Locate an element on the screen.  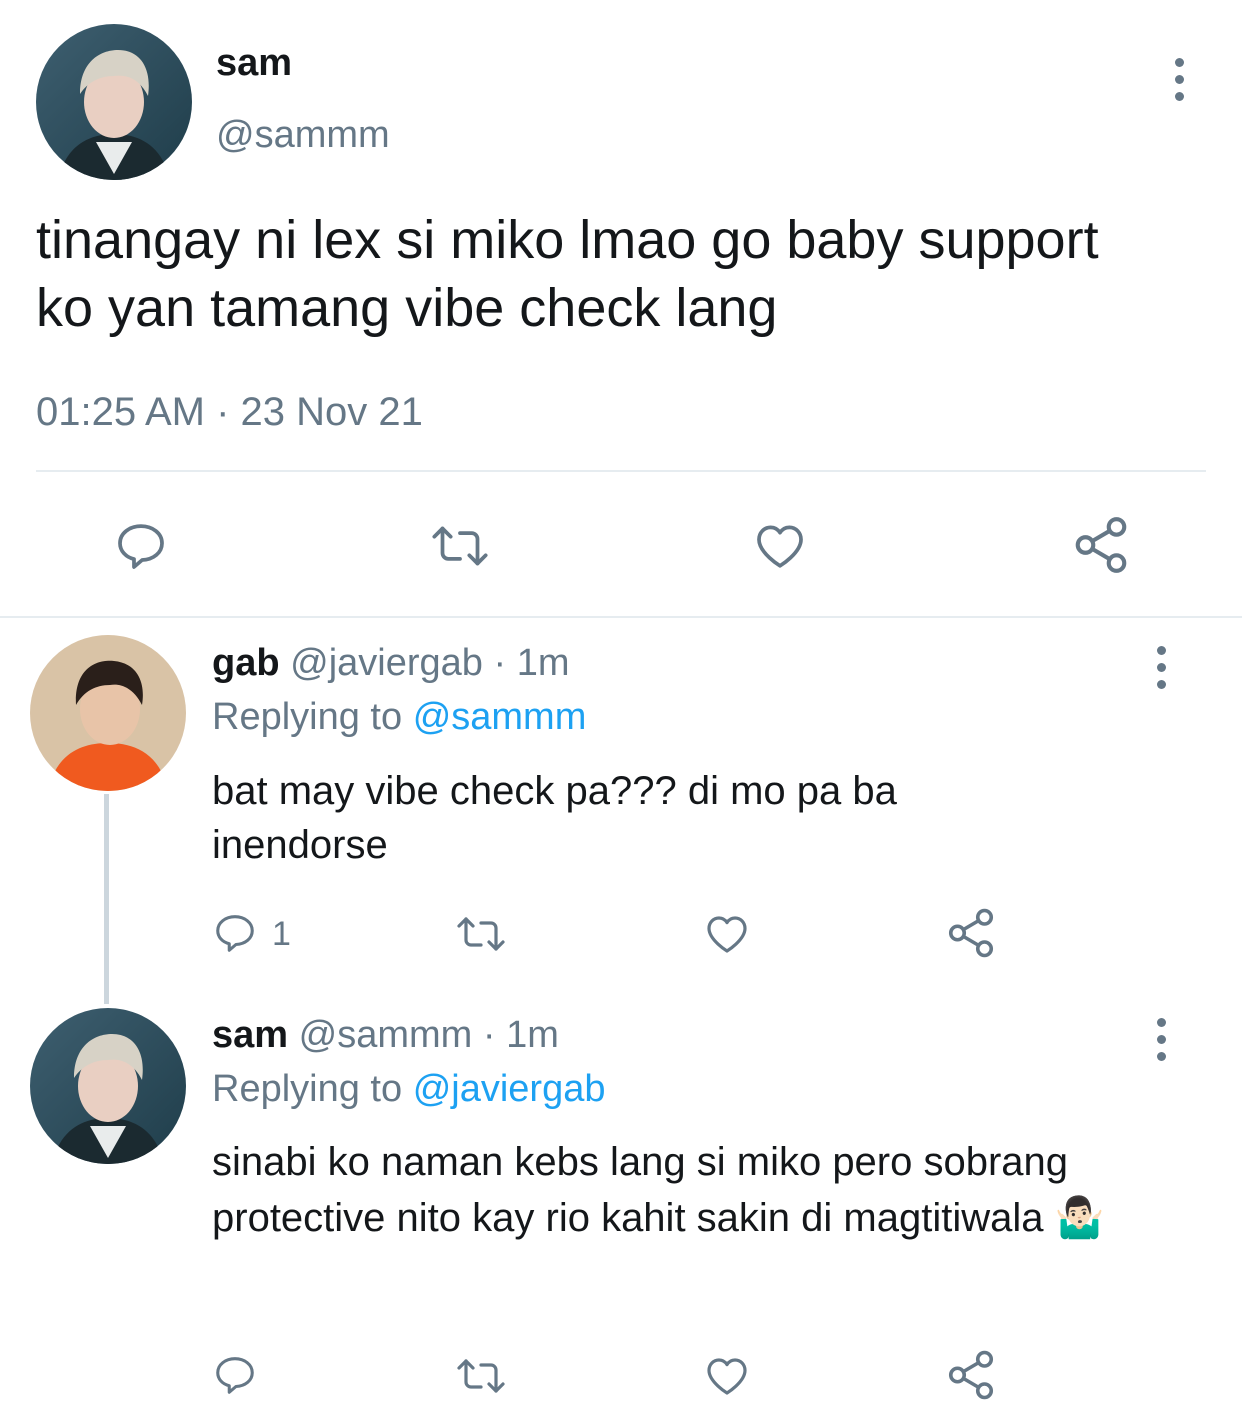
thread-line is located at coordinates (106, 899).